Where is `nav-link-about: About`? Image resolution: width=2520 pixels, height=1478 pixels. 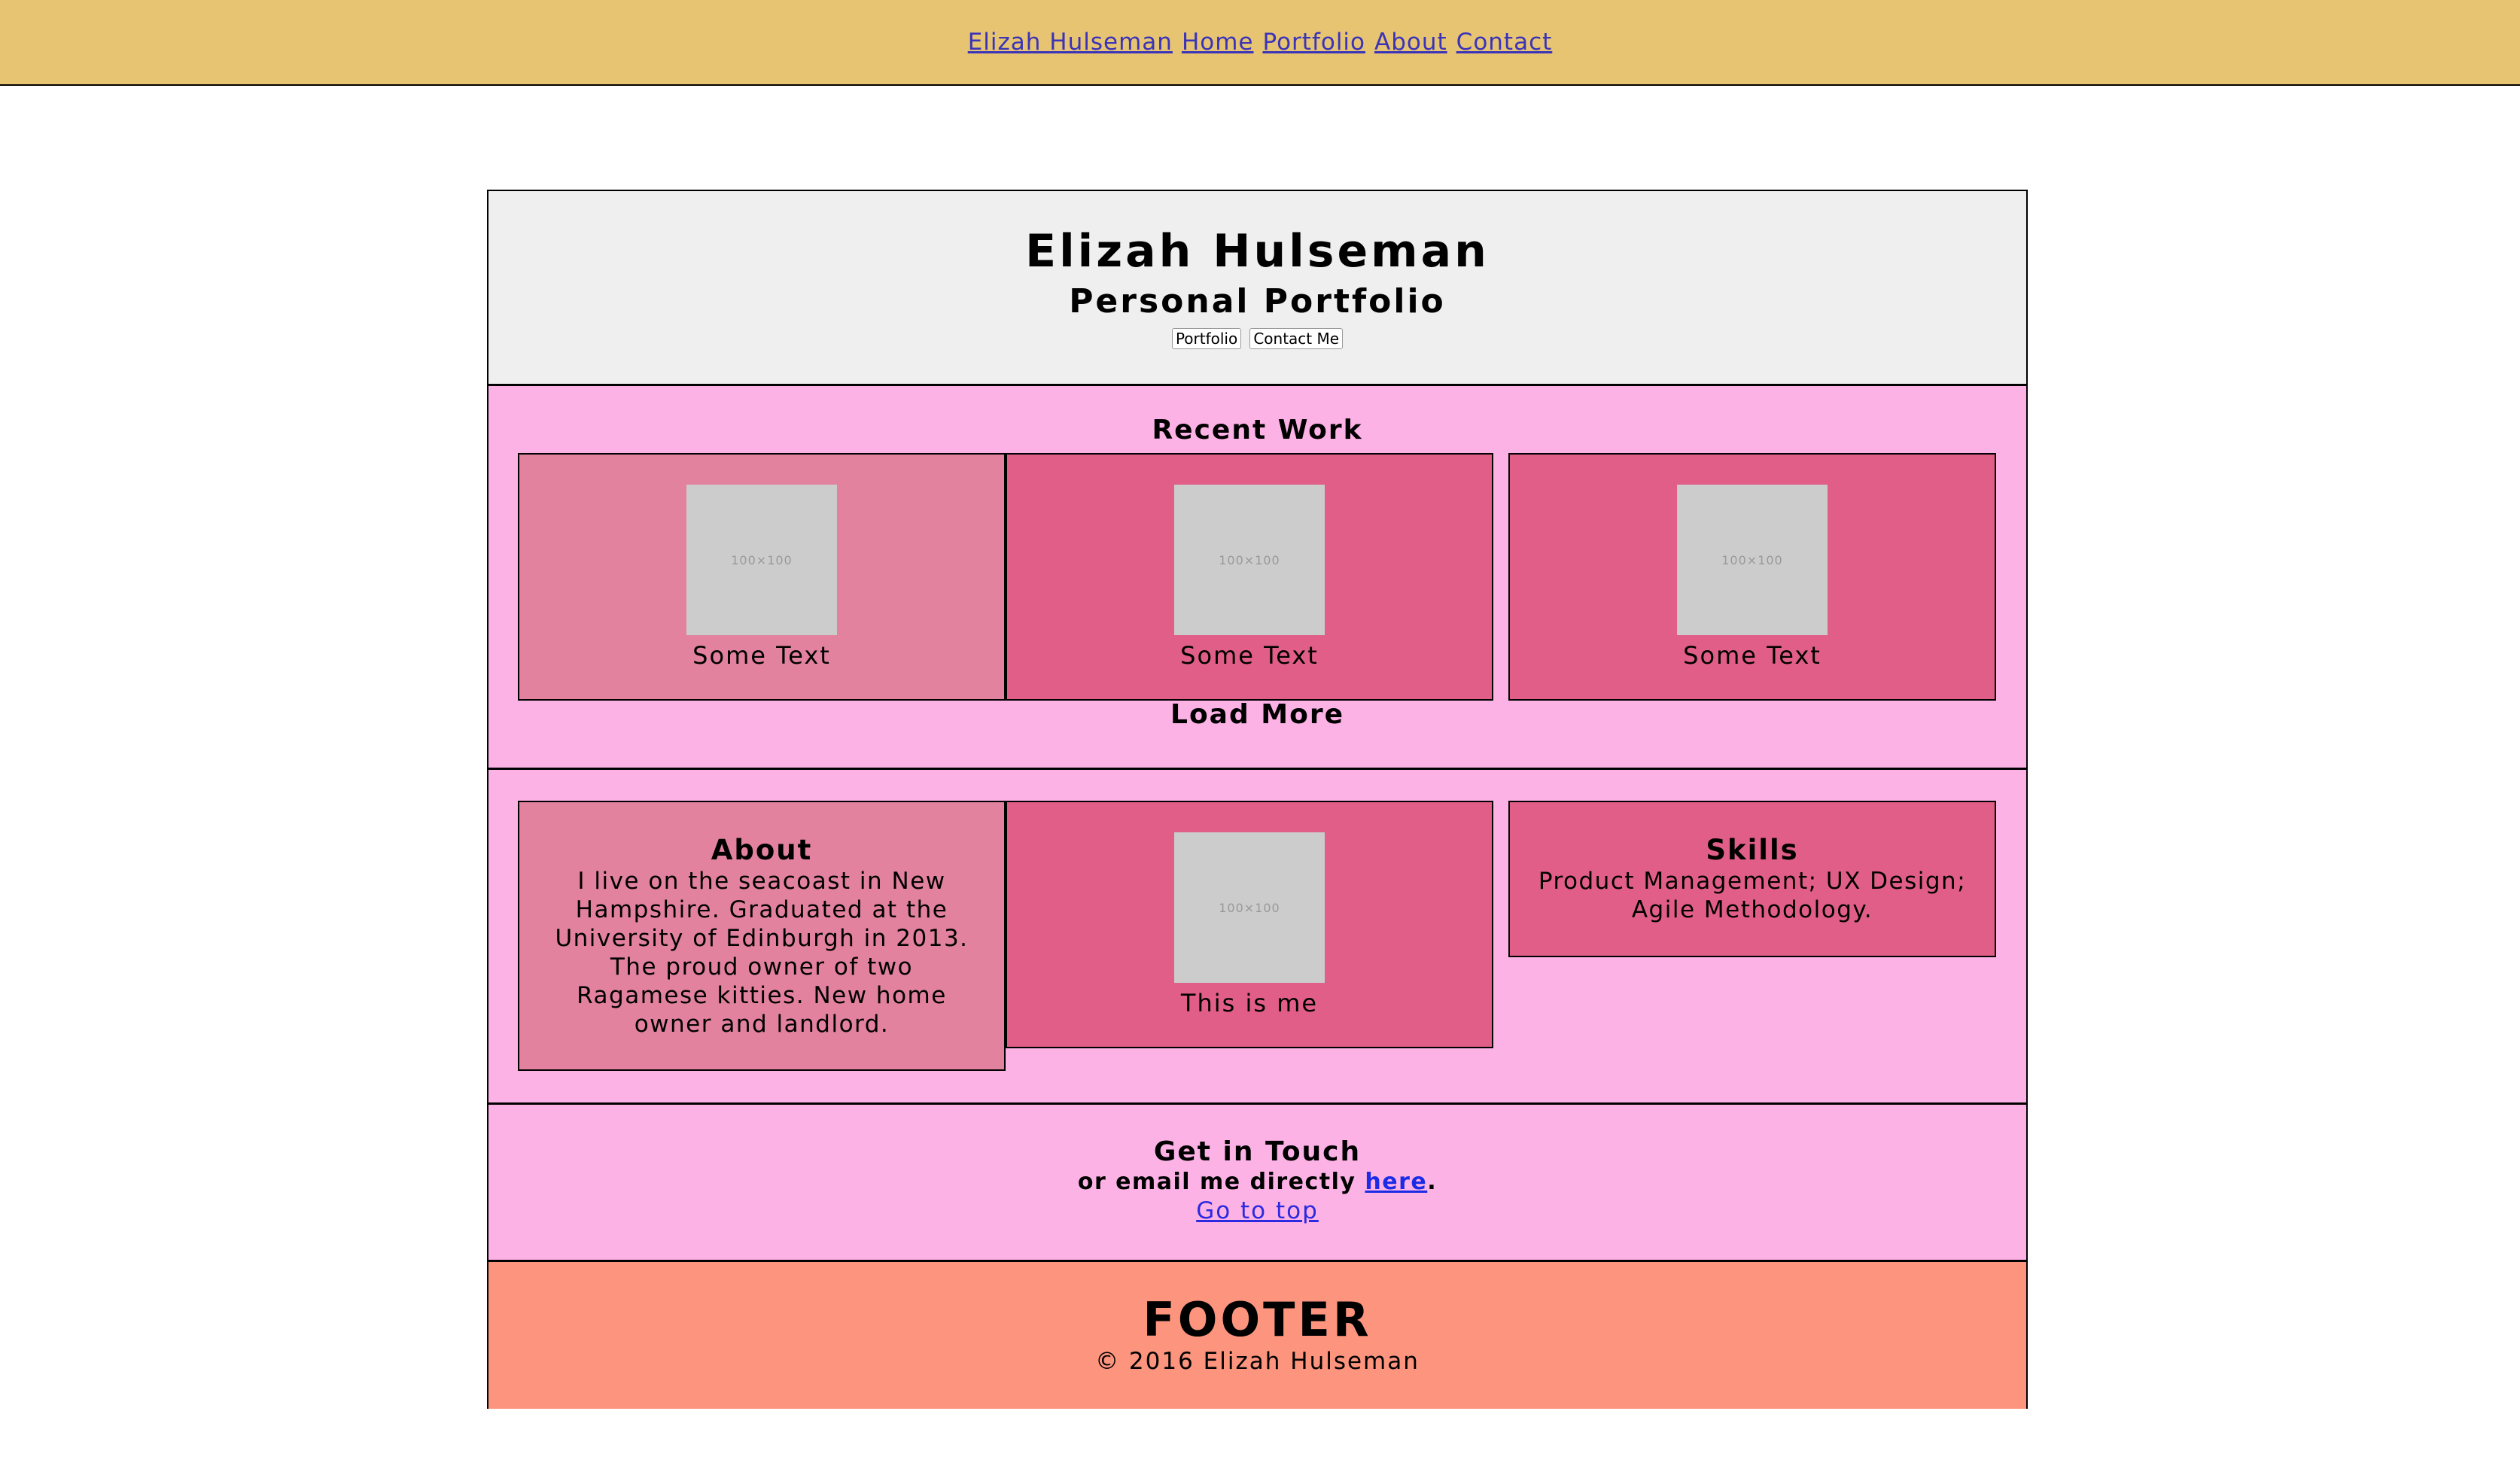
nav-link-about: About is located at coordinates (1410, 42).